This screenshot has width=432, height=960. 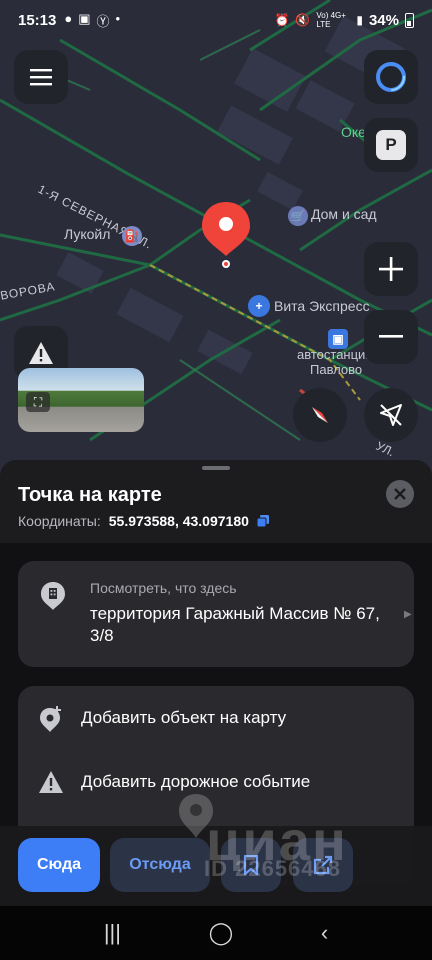 I want to click on sheet-handle, so click(x=216, y=468).